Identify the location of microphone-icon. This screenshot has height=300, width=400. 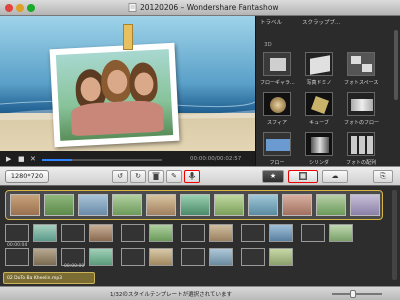
(192, 176).